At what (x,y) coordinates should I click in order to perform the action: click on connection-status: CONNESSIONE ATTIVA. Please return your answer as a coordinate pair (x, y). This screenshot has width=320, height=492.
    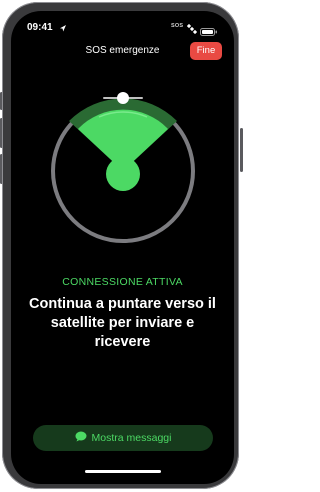
    Looking at the image, I should click on (122, 282).